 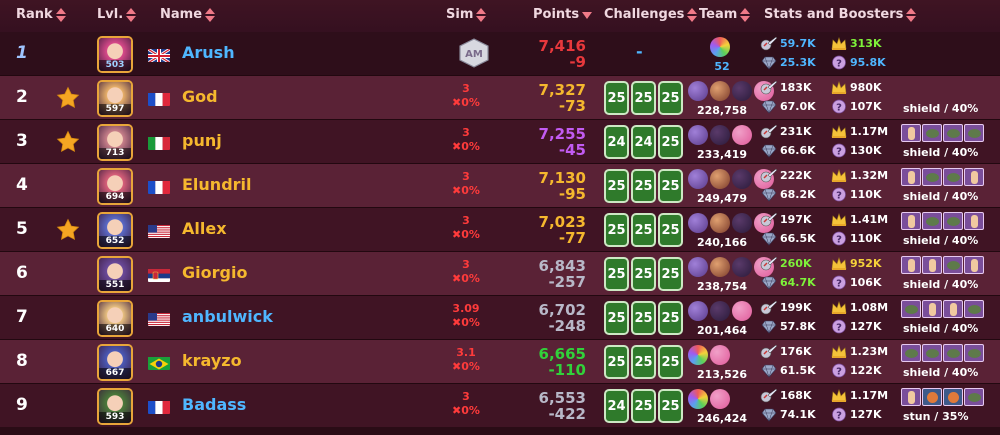 What do you see at coordinates (840, 14) in the screenshot?
I see `stats-column-header: Stats and Boosters` at bounding box center [840, 14].